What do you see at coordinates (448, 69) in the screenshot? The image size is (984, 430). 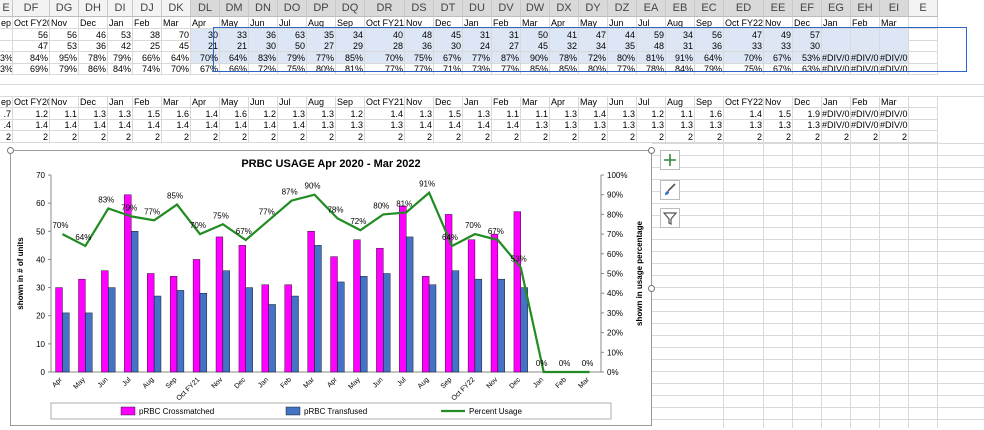 I see `sheet-cell: 71%` at bounding box center [448, 69].